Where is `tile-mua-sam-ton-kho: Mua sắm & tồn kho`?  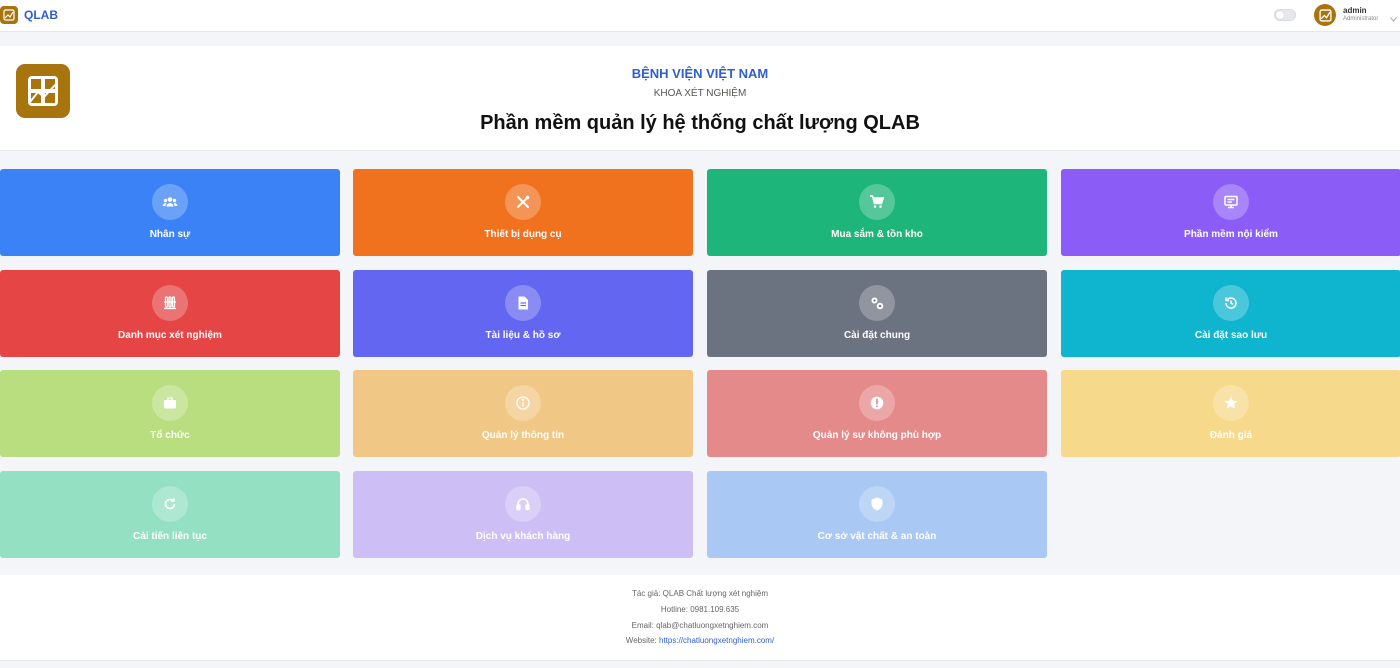 tile-mua-sam-ton-kho: Mua sắm & tồn kho is located at coordinates (877, 212).